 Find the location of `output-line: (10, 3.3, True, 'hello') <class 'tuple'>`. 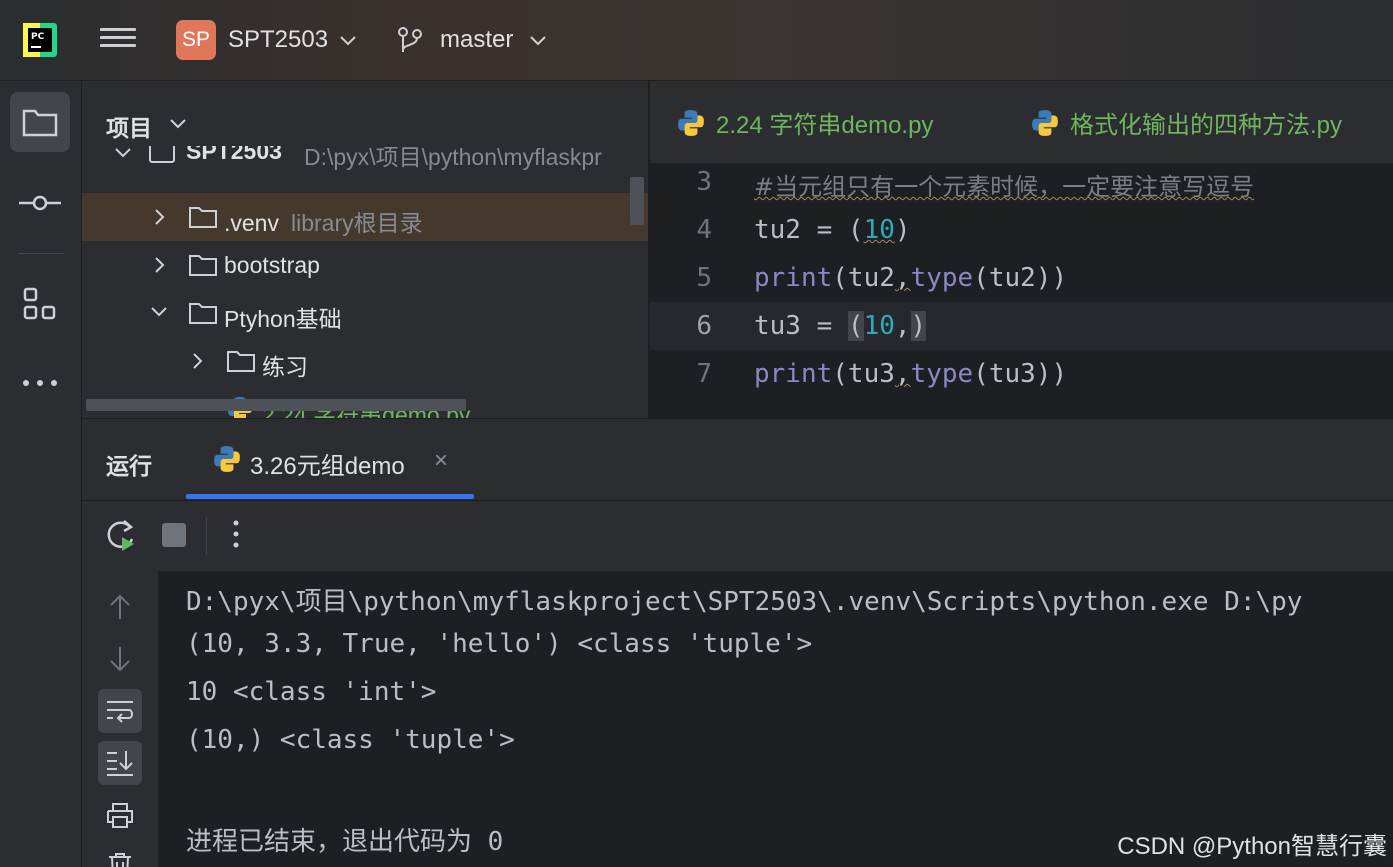

output-line: (10, 3.3, True, 'hello') <class 'tuple'> is located at coordinates (499, 644).